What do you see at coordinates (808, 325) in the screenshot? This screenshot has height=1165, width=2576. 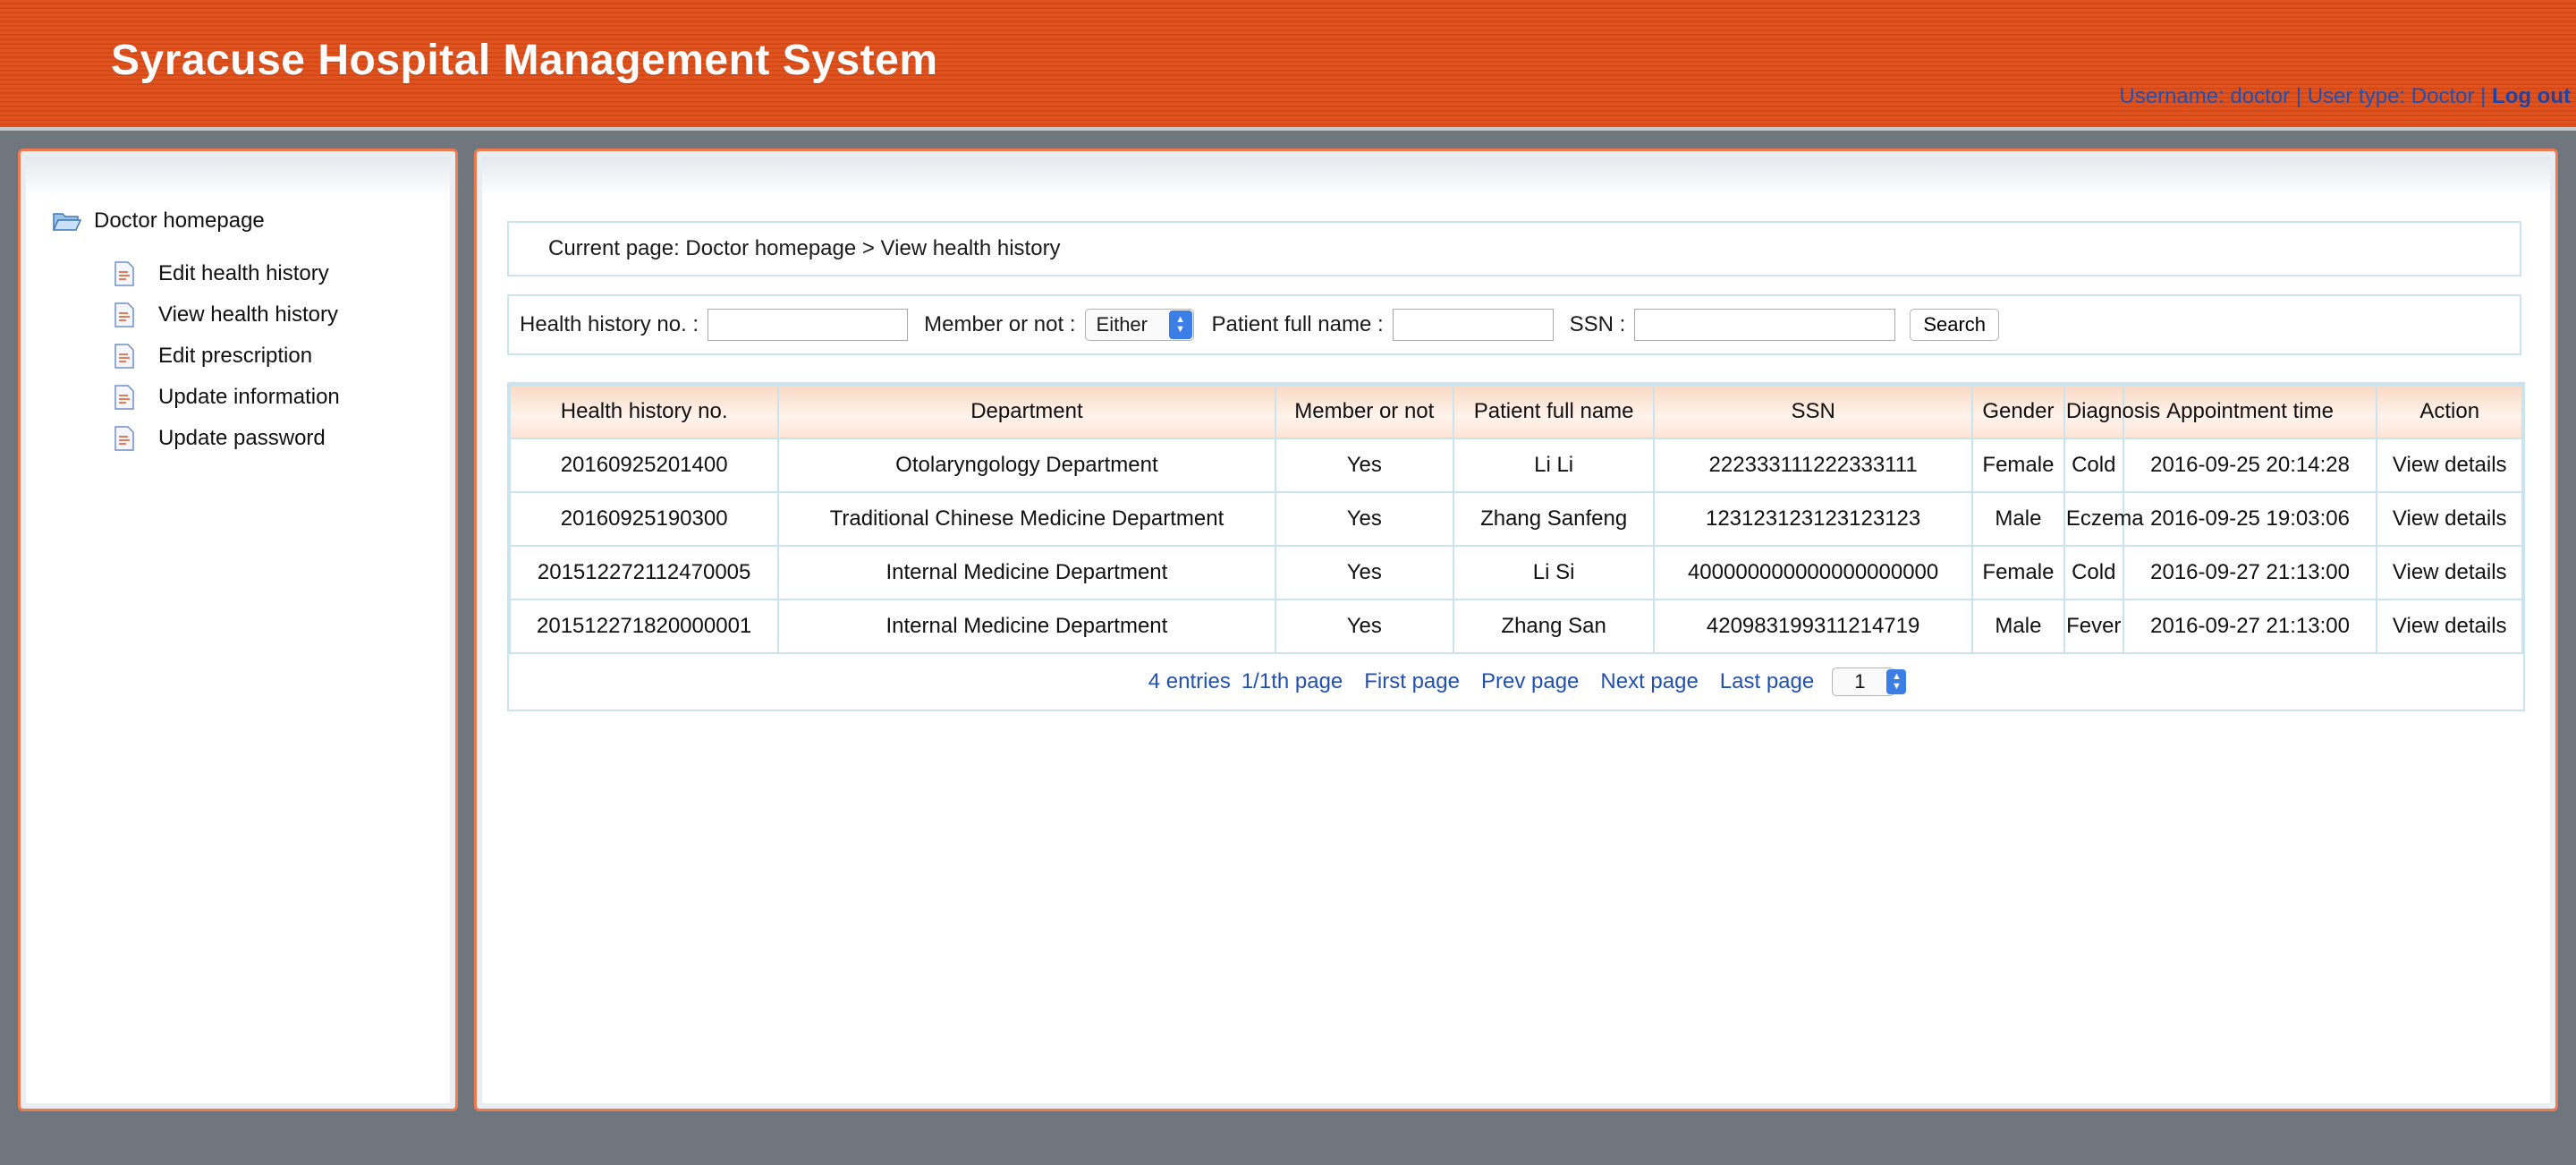 I see `health-history-no-input` at bounding box center [808, 325].